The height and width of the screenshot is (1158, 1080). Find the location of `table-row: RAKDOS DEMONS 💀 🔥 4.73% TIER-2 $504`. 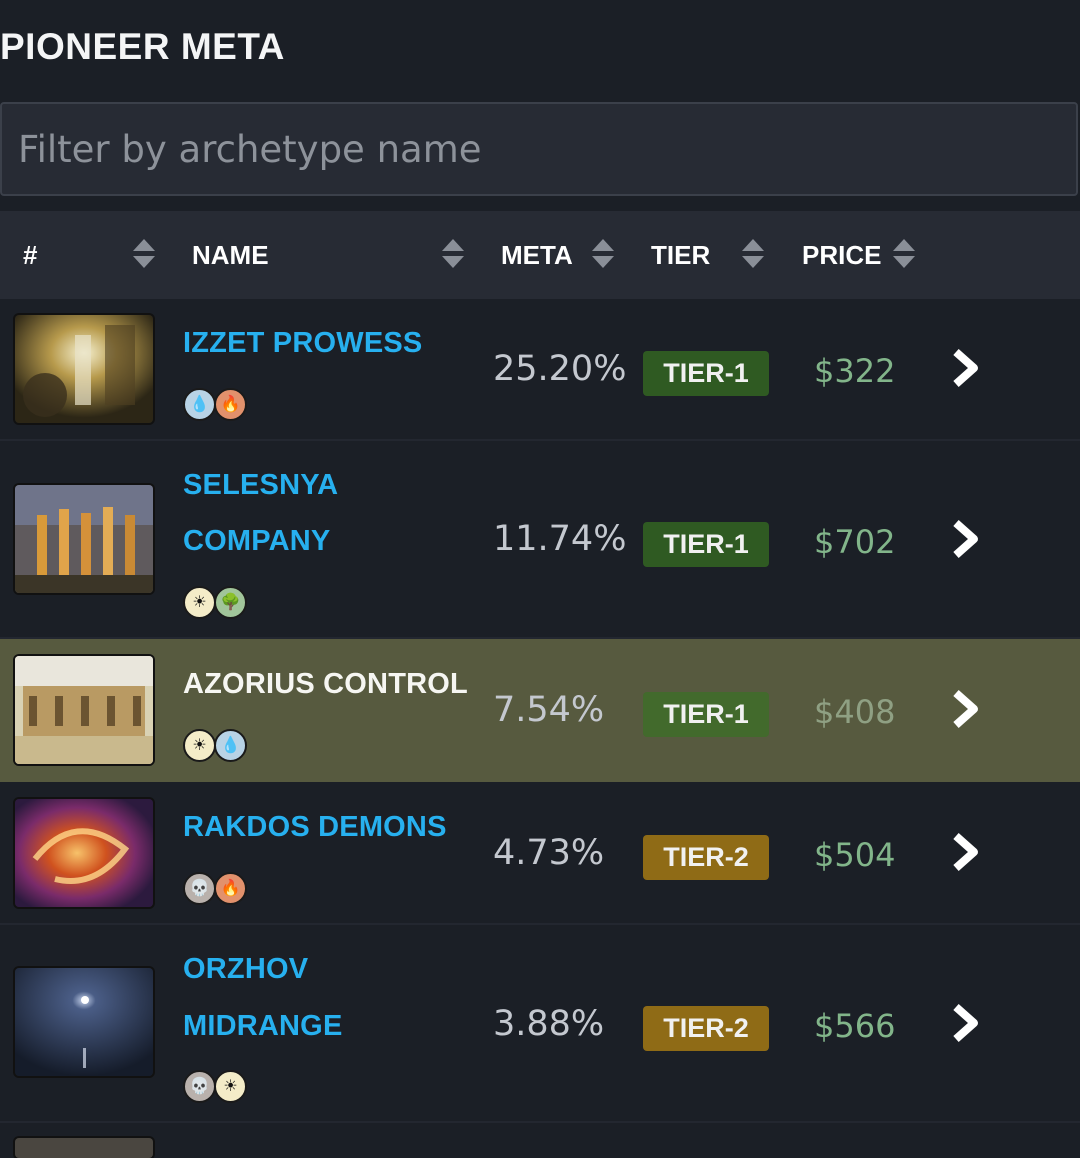

table-row: RAKDOS DEMONS 💀 🔥 4.73% TIER-2 $504 is located at coordinates (540, 853).